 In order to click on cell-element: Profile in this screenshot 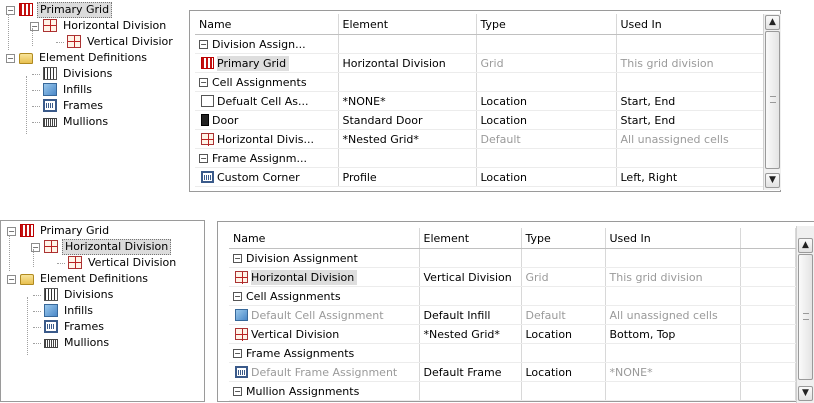, I will do `click(407, 177)`.